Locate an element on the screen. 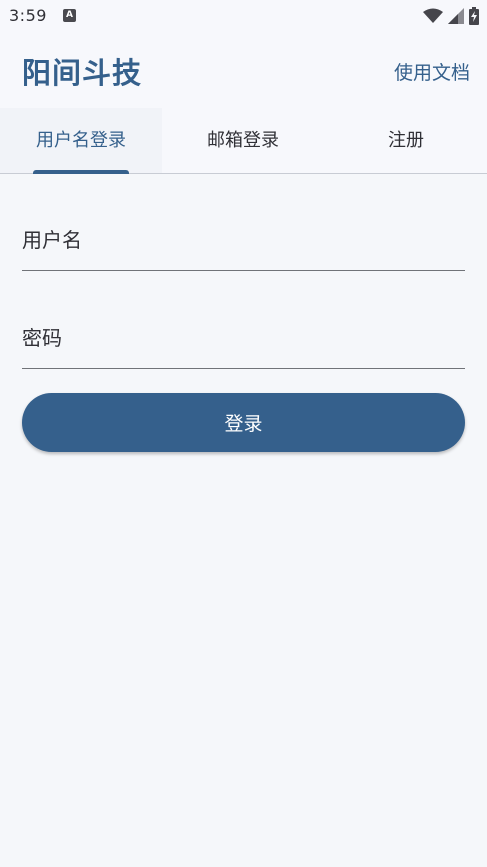 The height and width of the screenshot is (867, 487). tab-label: 邮箱登录 is located at coordinates (243, 140).